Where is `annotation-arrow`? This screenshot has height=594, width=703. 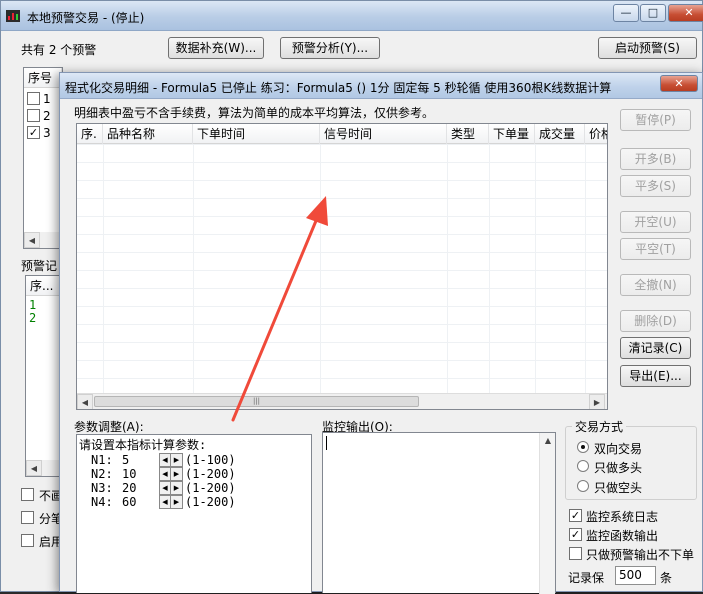
annotation-arrow is located at coordinates (279, 309).